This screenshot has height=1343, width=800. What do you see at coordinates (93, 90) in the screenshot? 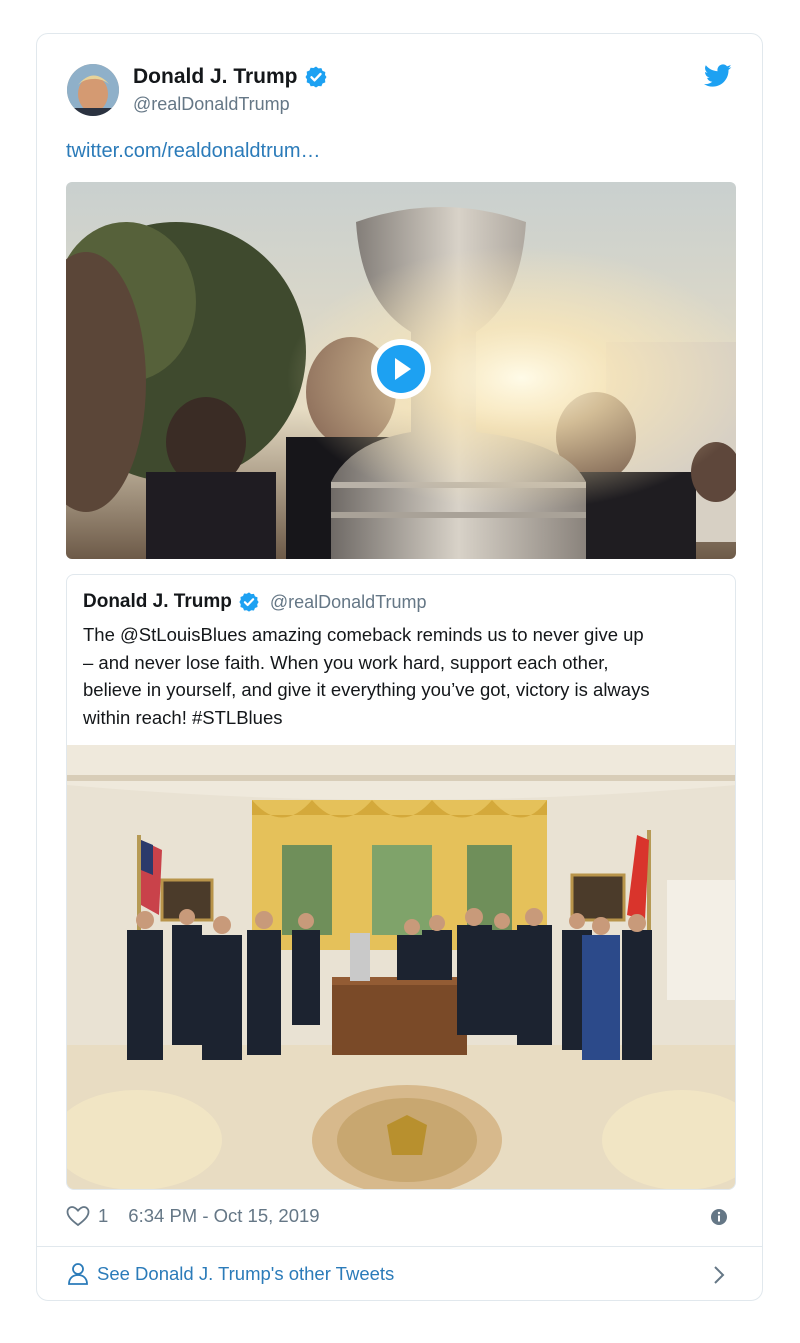
I see `author-avatar` at bounding box center [93, 90].